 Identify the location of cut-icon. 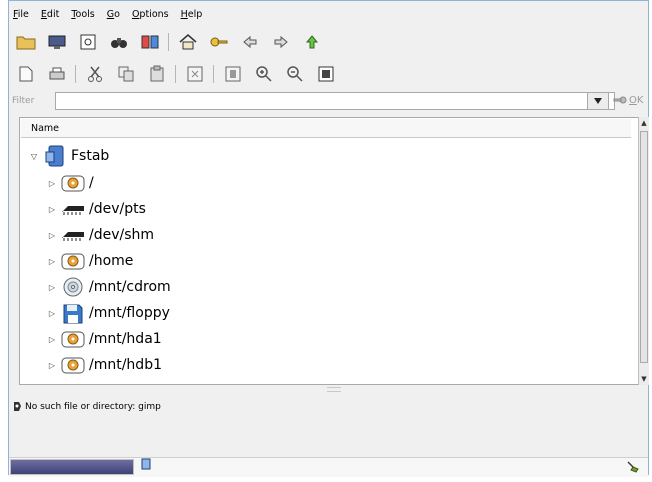
(95, 74).